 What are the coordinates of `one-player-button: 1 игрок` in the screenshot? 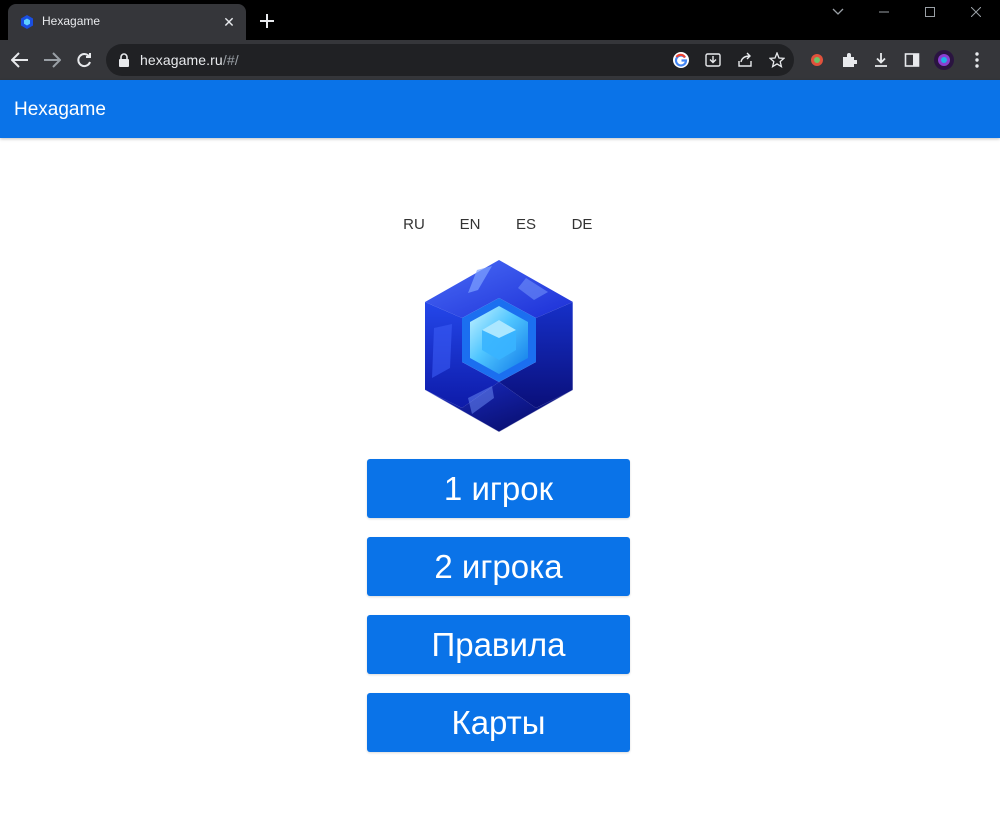 It's located at (498, 488).